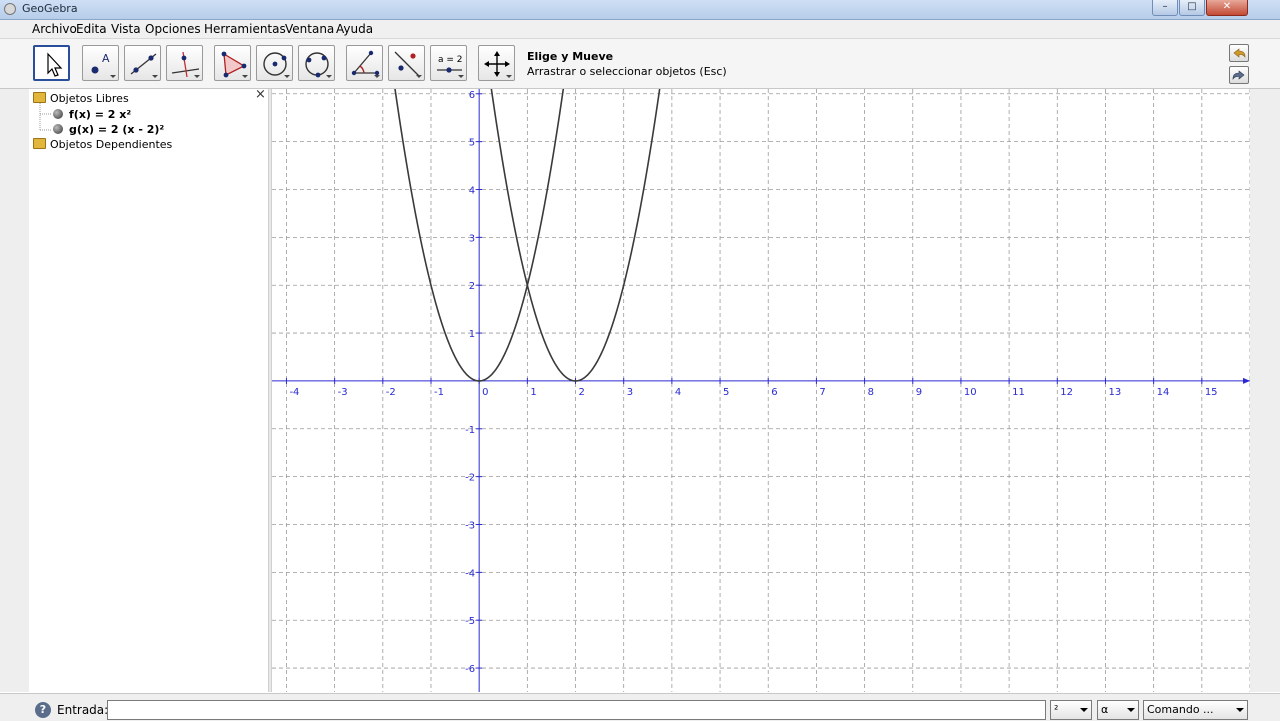  What do you see at coordinates (470, 478) in the screenshot?
I see `y-tick-label: -2` at bounding box center [470, 478].